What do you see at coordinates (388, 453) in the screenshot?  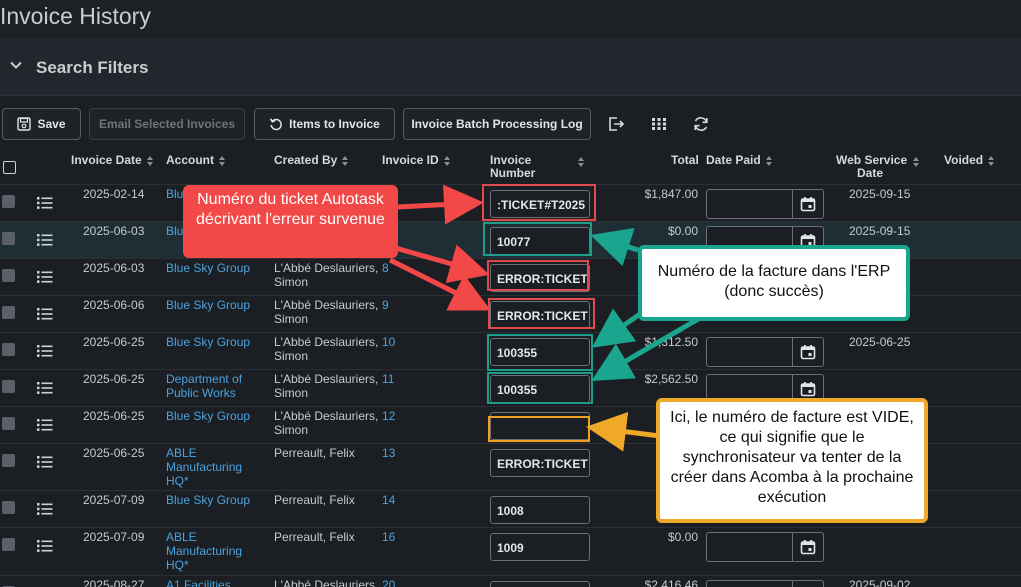 I see `cell-invoice-id: 13` at bounding box center [388, 453].